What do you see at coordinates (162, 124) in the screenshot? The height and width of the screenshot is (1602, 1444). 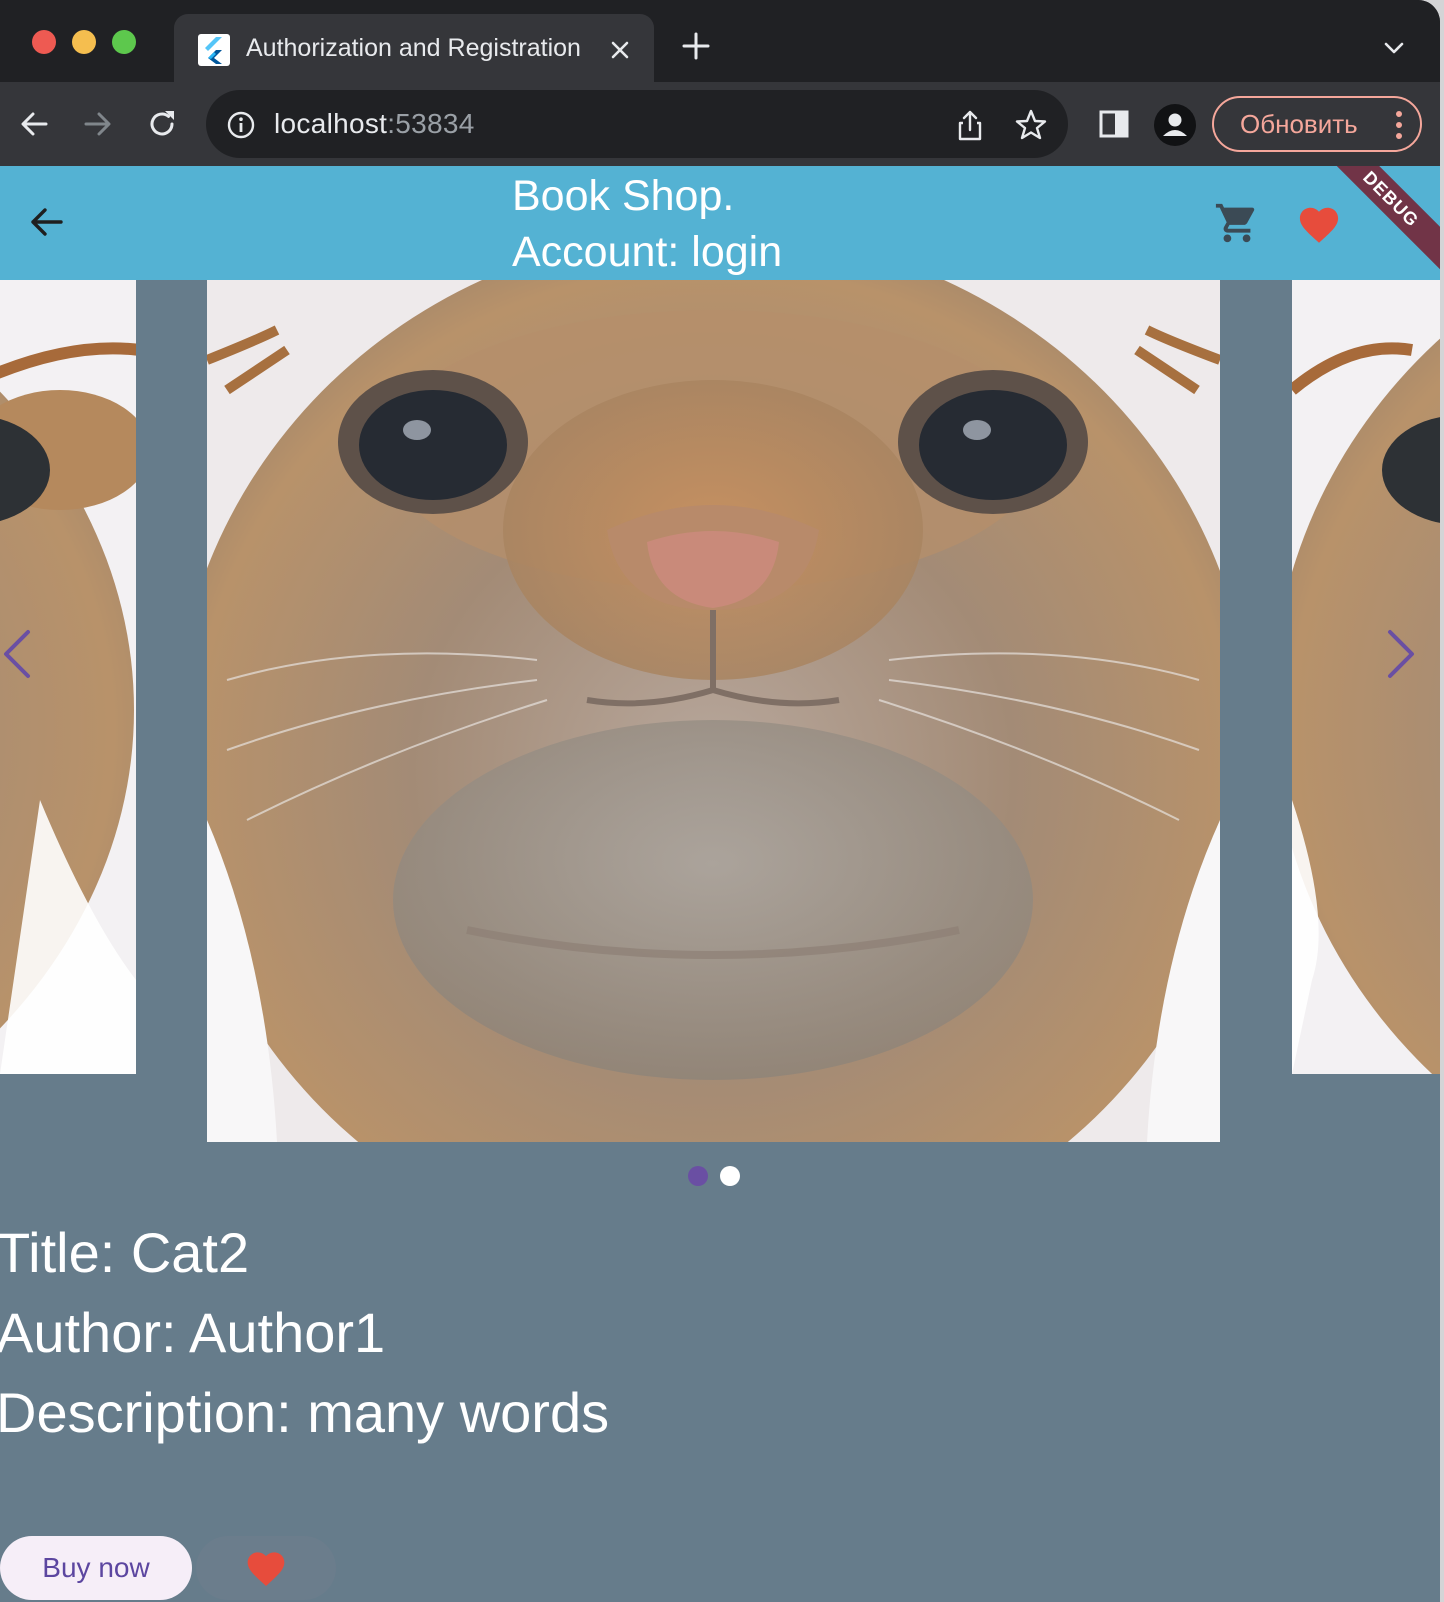 I see `reload-icon` at bounding box center [162, 124].